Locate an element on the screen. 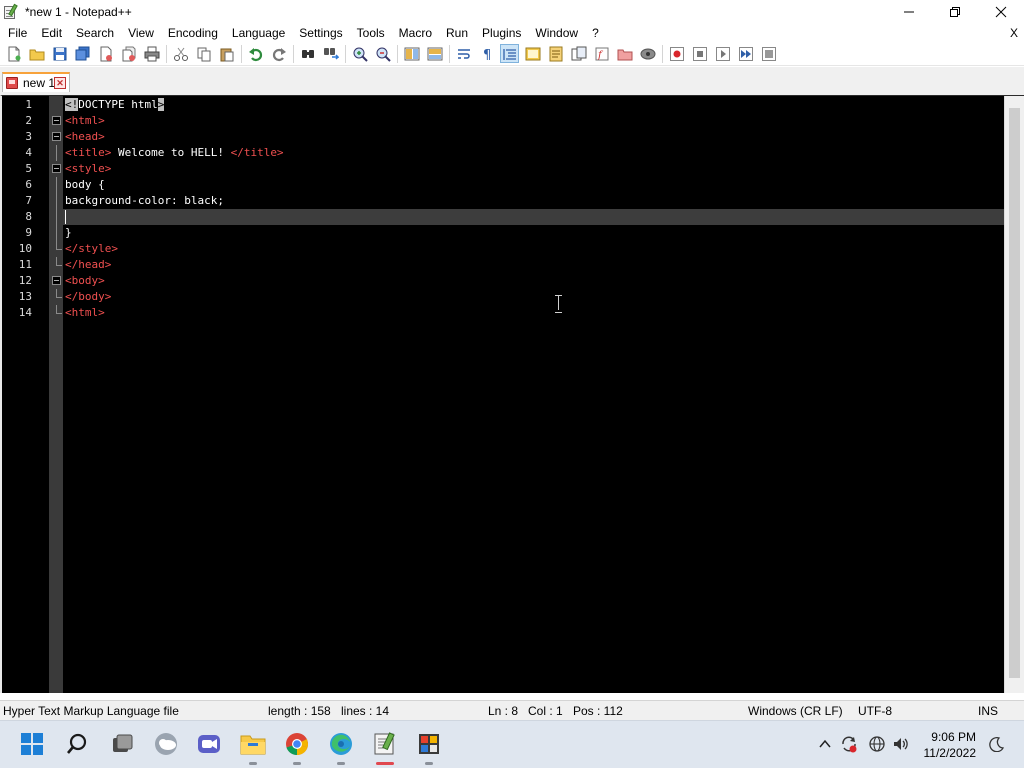 This screenshot has width=1024, height=768. word-wrap-button is located at coordinates (463, 53).